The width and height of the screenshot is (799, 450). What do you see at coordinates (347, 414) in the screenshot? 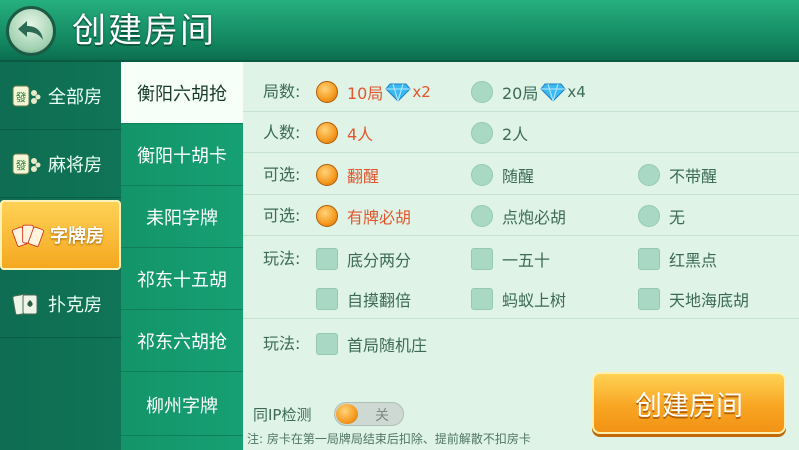
I see `toggle-knob` at bounding box center [347, 414].